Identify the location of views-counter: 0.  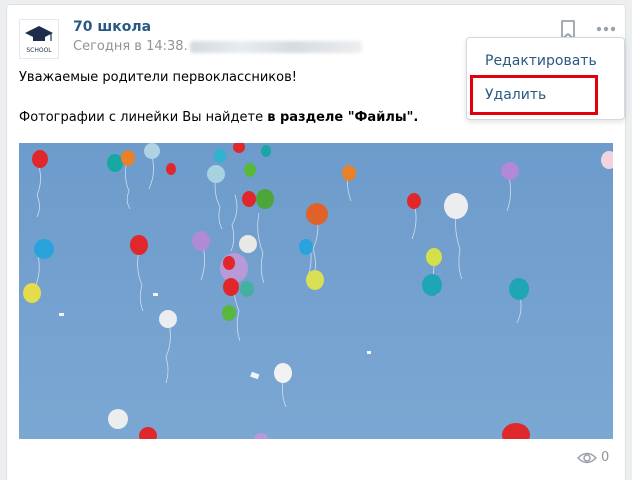
(593, 457).